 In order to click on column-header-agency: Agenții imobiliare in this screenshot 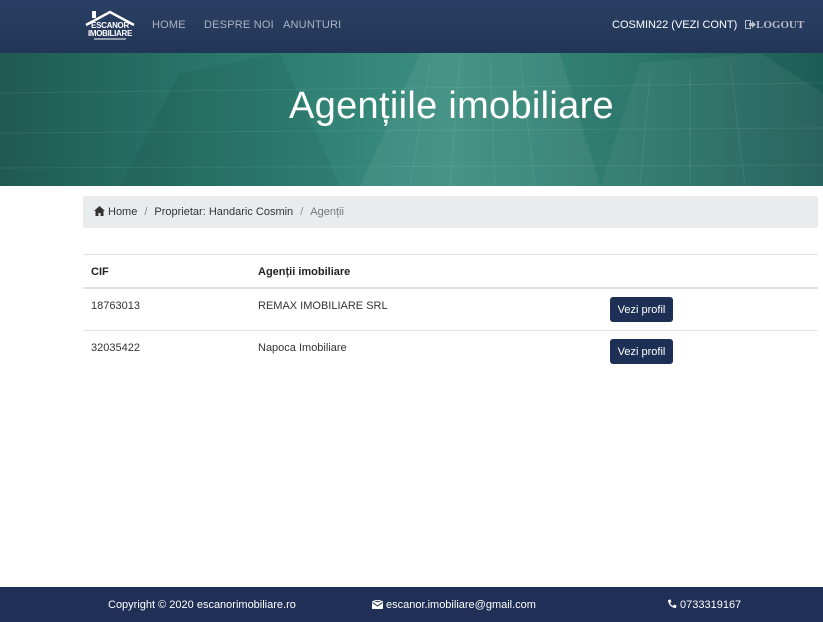, I will do `click(304, 272)`.